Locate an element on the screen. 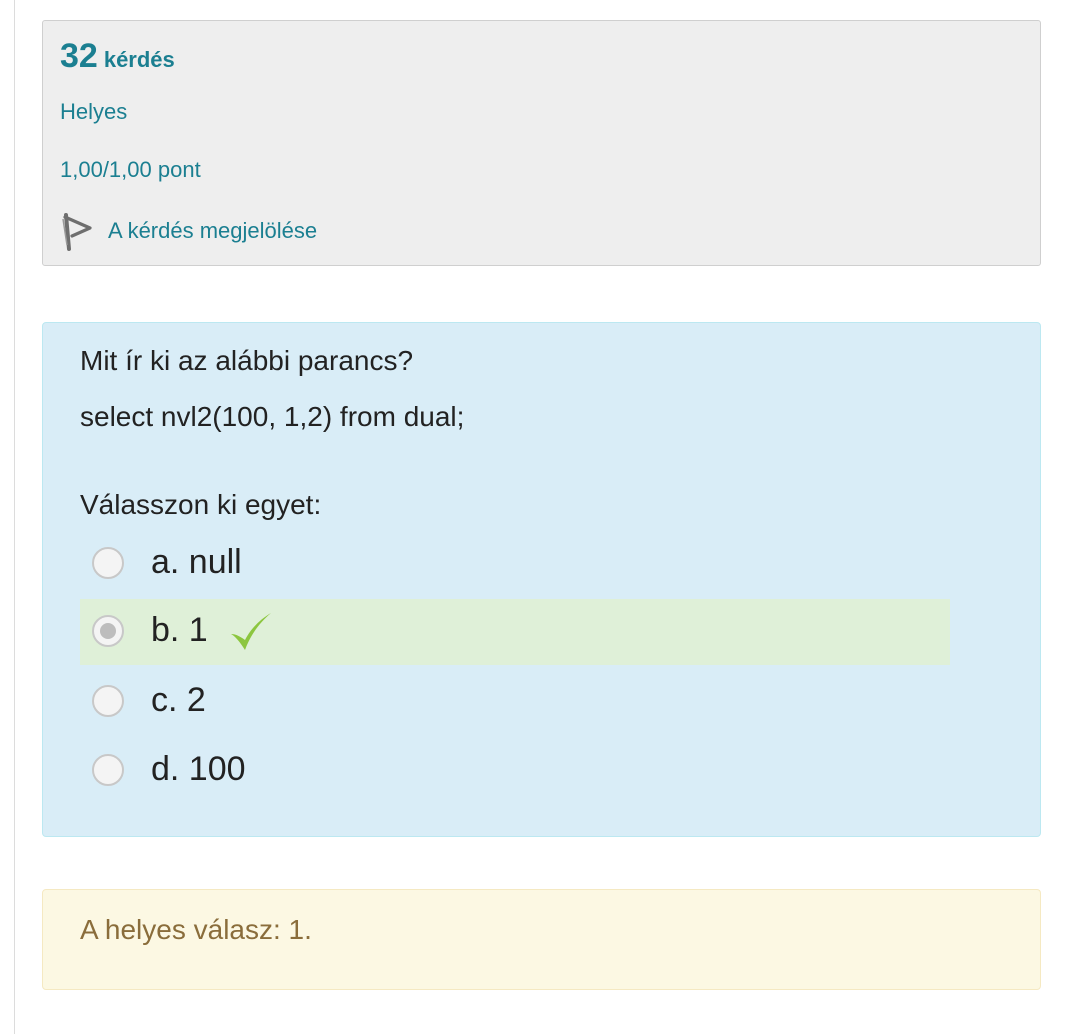 The height and width of the screenshot is (1034, 1079). question-text-line-1: Mit ír ki az alábbi parancs? is located at coordinates (247, 360).